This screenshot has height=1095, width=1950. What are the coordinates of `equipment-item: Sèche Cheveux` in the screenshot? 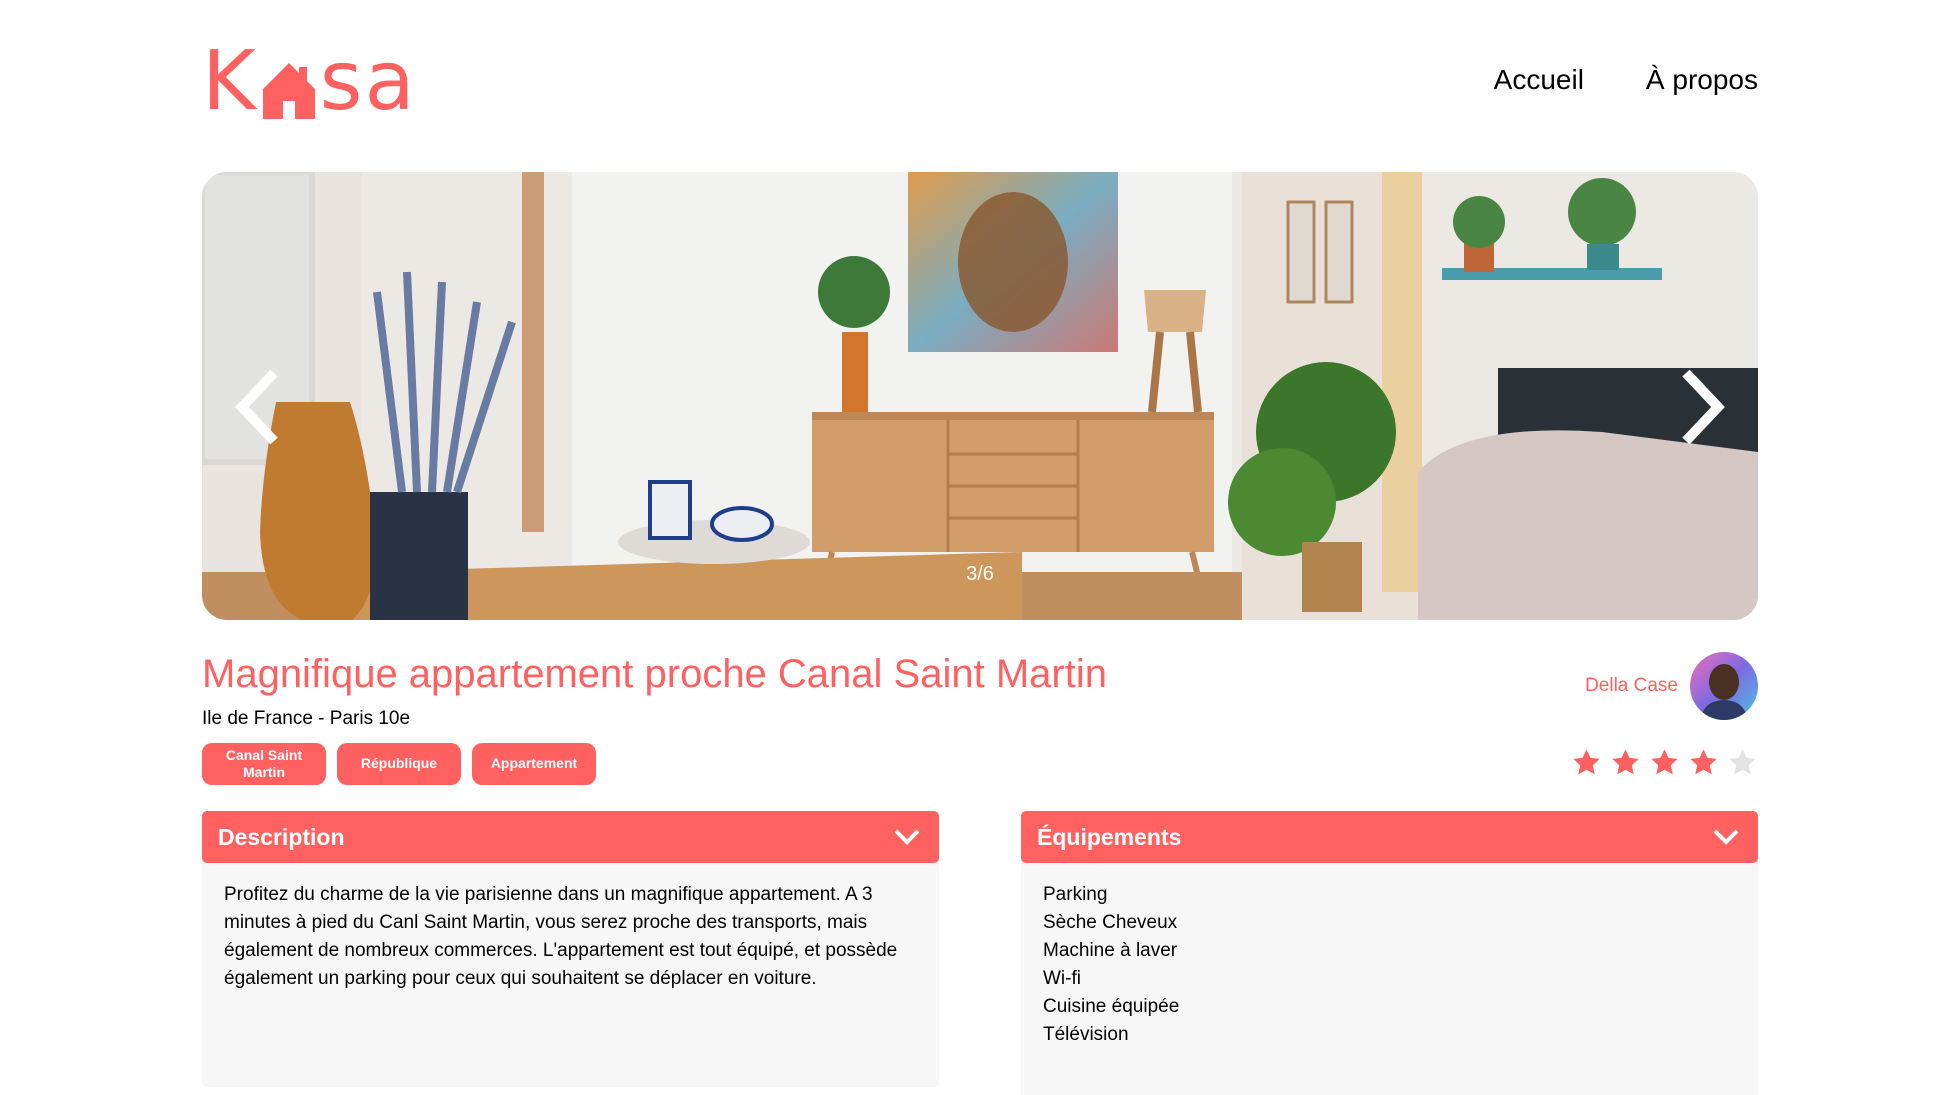 It's located at (1110, 922).